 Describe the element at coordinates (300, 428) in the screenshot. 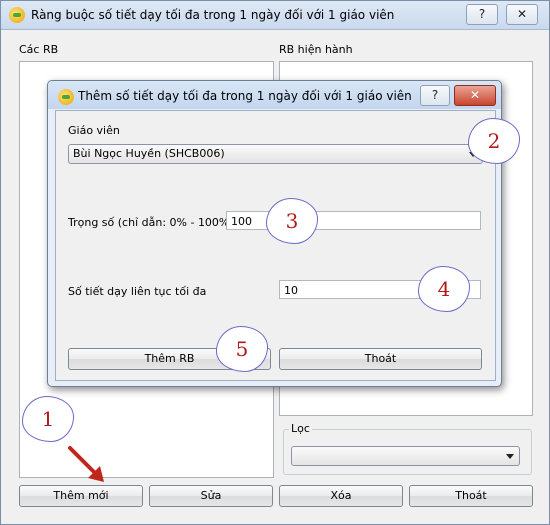

I see `filter-label: Lọc` at that location.